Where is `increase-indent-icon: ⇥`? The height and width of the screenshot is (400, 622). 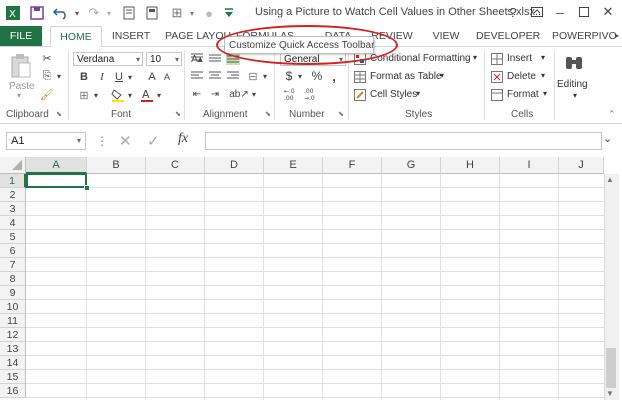 increase-indent-icon: ⇥ is located at coordinates (215, 94).